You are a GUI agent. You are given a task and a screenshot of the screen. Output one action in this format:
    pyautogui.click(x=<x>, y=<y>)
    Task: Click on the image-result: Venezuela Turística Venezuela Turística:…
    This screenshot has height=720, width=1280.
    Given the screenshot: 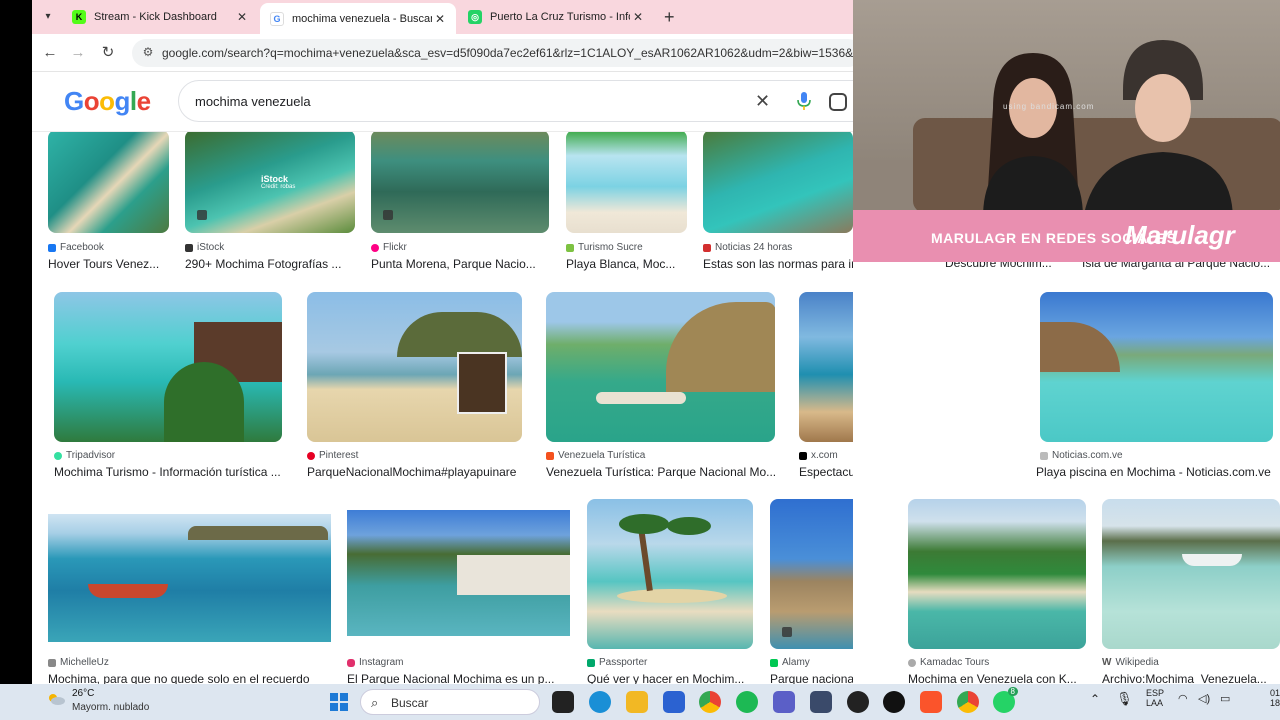 What is the action you would take?
    pyautogui.click(x=661, y=387)
    